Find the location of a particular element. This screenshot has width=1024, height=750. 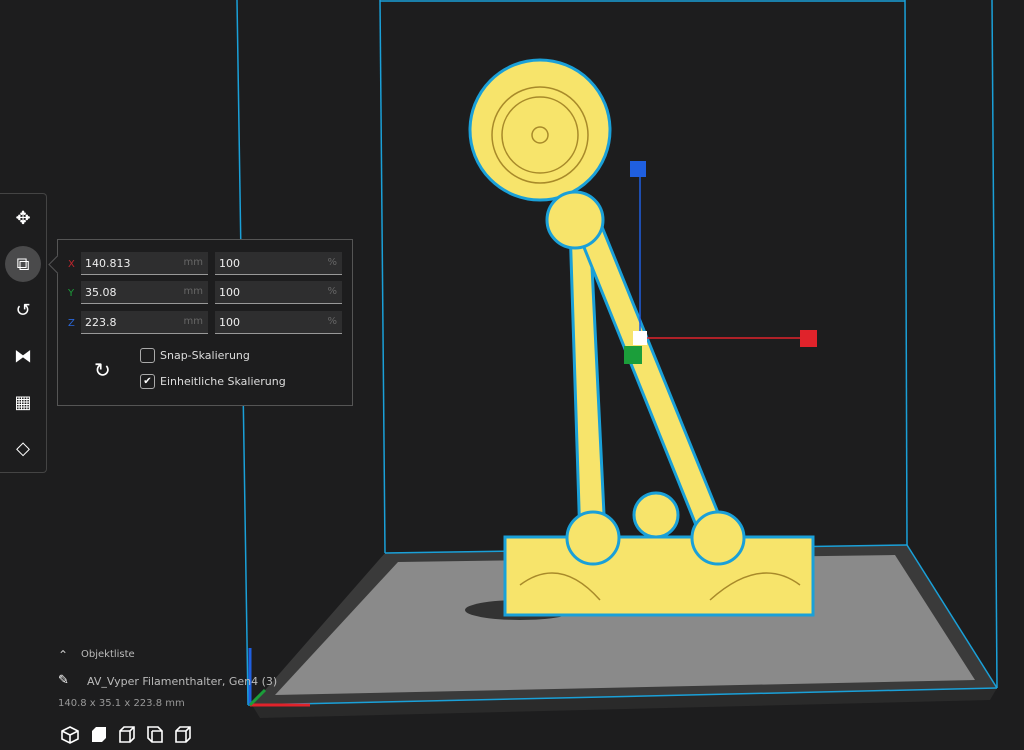

x-scale-handle is located at coordinates (808, 338).